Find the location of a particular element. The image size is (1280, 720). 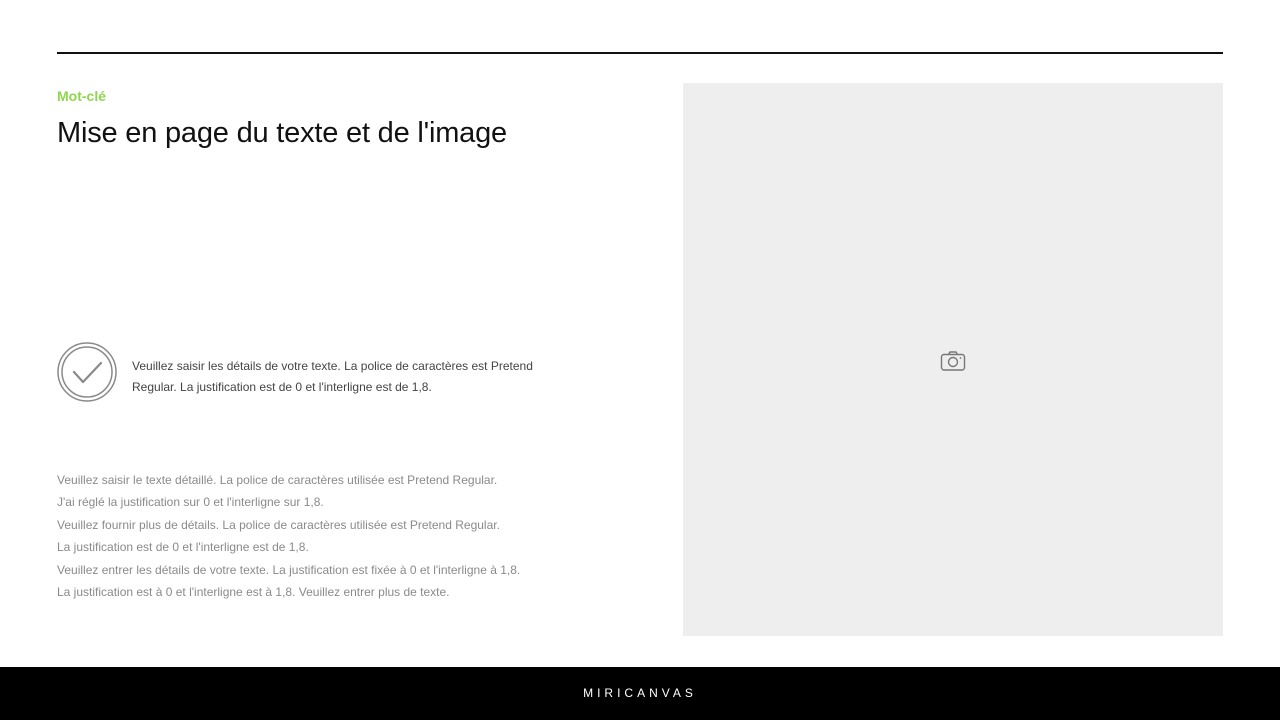

check-circle-icon is located at coordinates (87, 372).